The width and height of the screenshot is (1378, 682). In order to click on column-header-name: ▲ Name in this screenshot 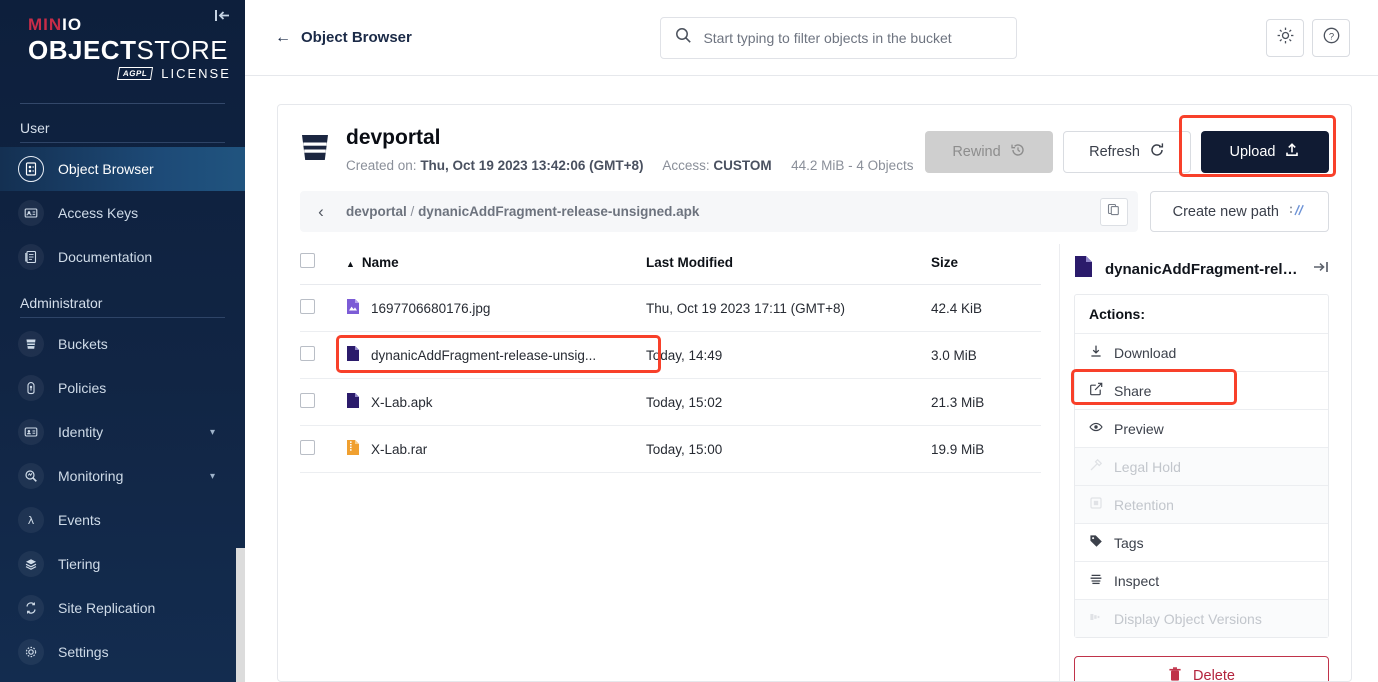, I will do `click(496, 265)`.